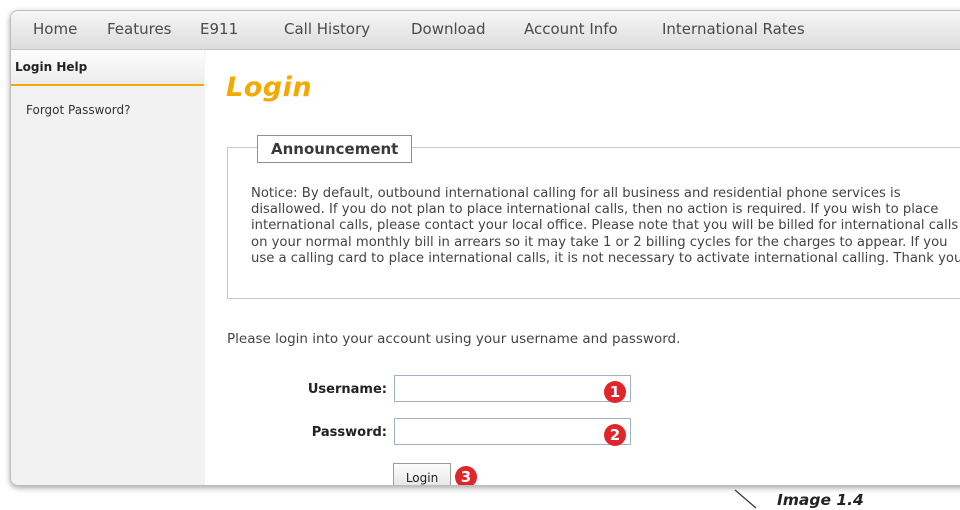 The width and height of the screenshot is (960, 510). I want to click on caption-tab-outline, so click(745, 499).